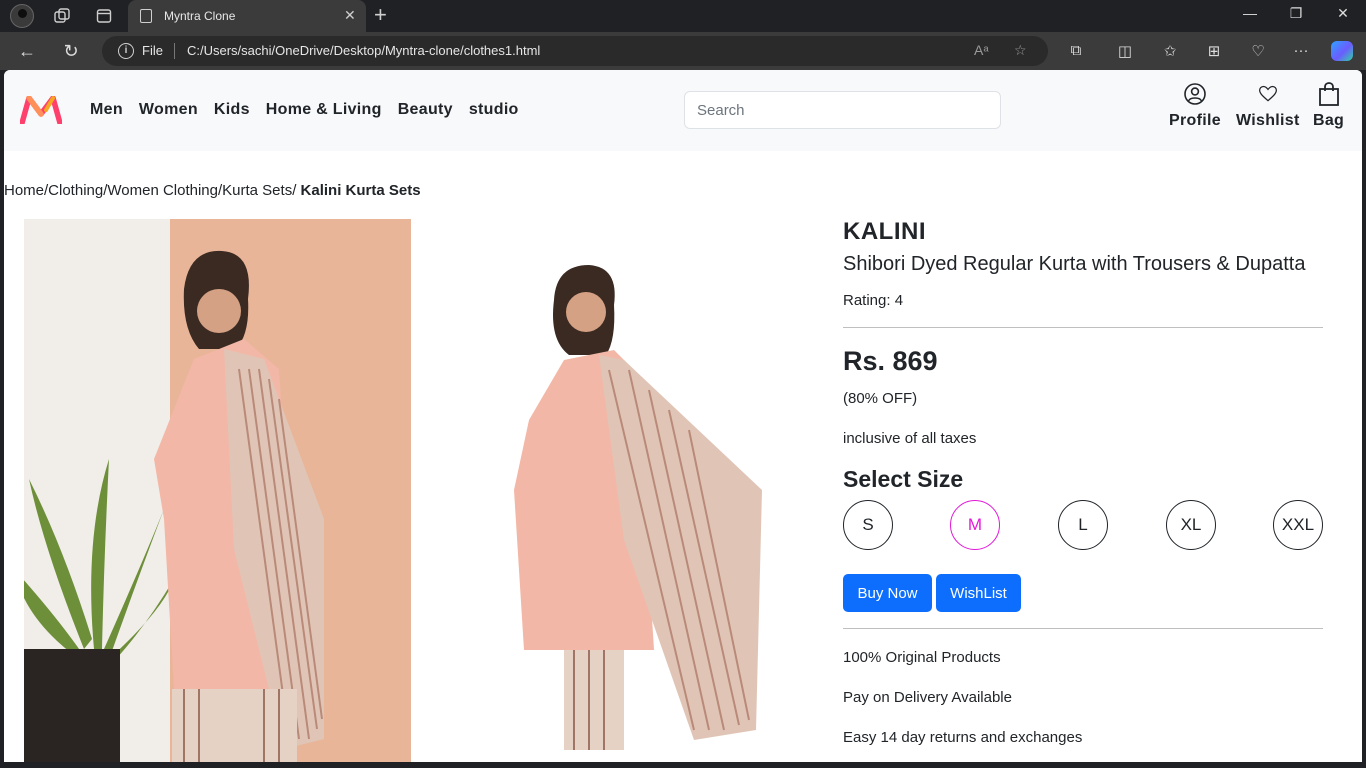 The width and height of the screenshot is (1366, 768). Describe the element at coordinates (494, 110) in the screenshot. I see `nav-studio: studio` at that location.